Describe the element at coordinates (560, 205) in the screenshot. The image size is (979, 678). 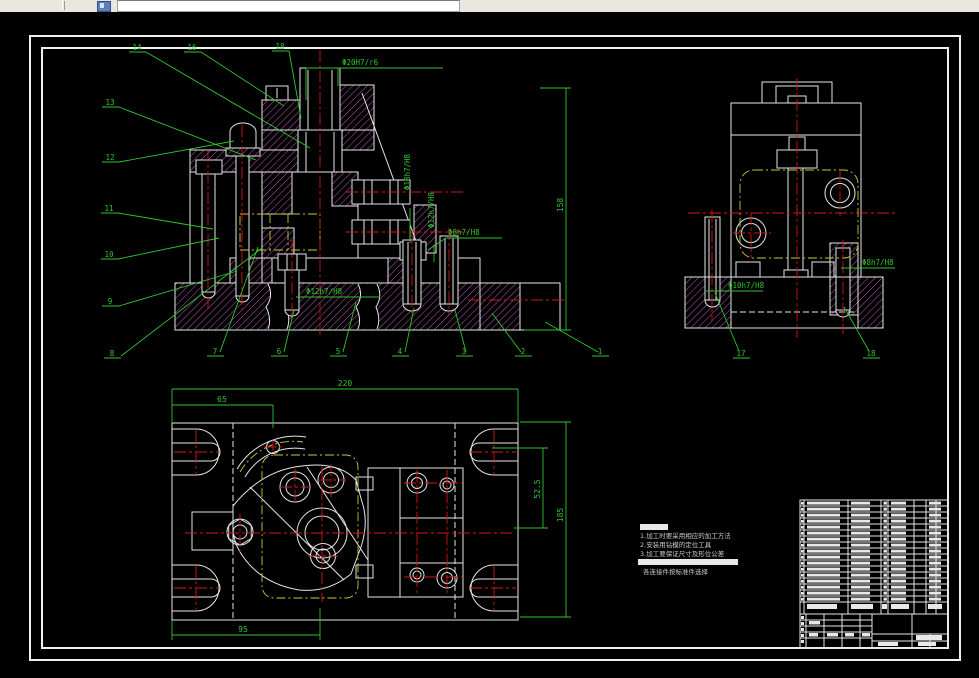
I see `dim-height-158: 158` at that location.